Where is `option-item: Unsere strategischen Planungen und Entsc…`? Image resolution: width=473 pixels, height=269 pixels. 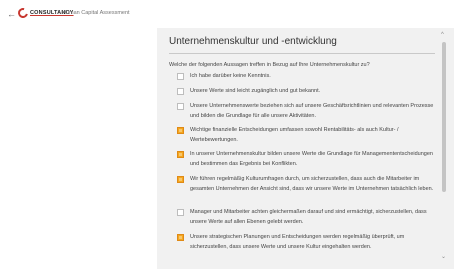 option-item: Unsere strategischen Planungen und Entsc… is located at coordinates (308, 242).